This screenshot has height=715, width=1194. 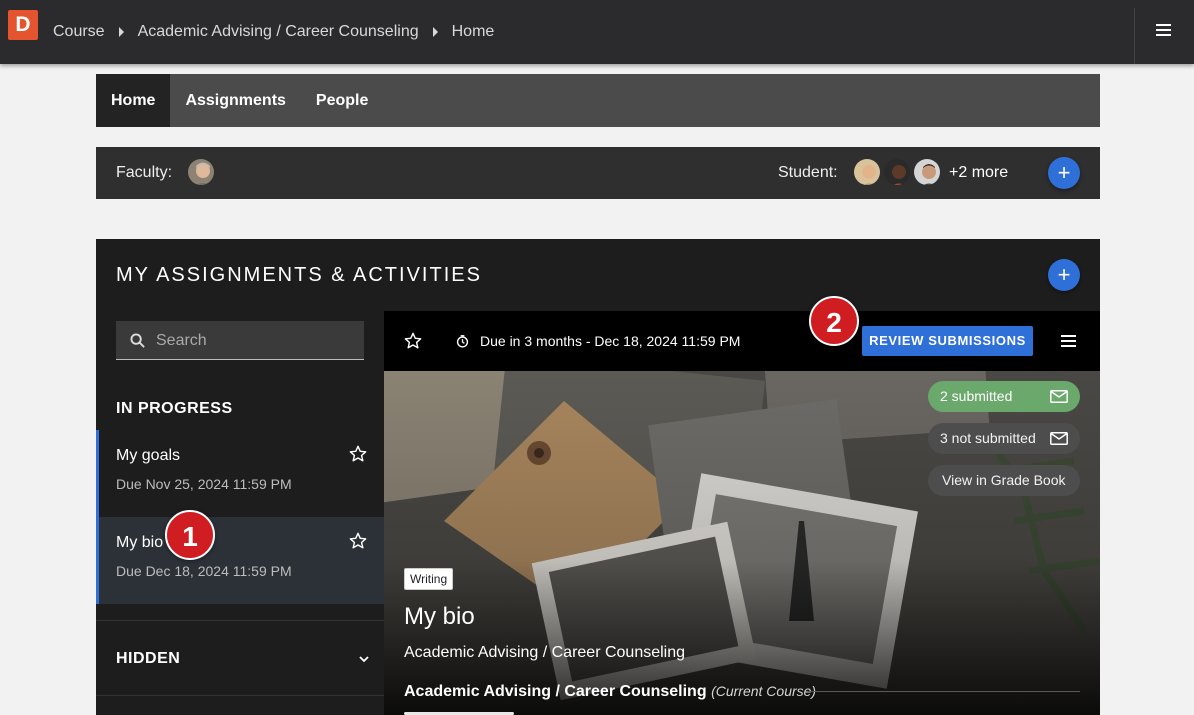 What do you see at coordinates (545, 652) in the screenshot?
I see `assignment-course-subtitle: Academic Advising / Career Counseling` at bounding box center [545, 652].